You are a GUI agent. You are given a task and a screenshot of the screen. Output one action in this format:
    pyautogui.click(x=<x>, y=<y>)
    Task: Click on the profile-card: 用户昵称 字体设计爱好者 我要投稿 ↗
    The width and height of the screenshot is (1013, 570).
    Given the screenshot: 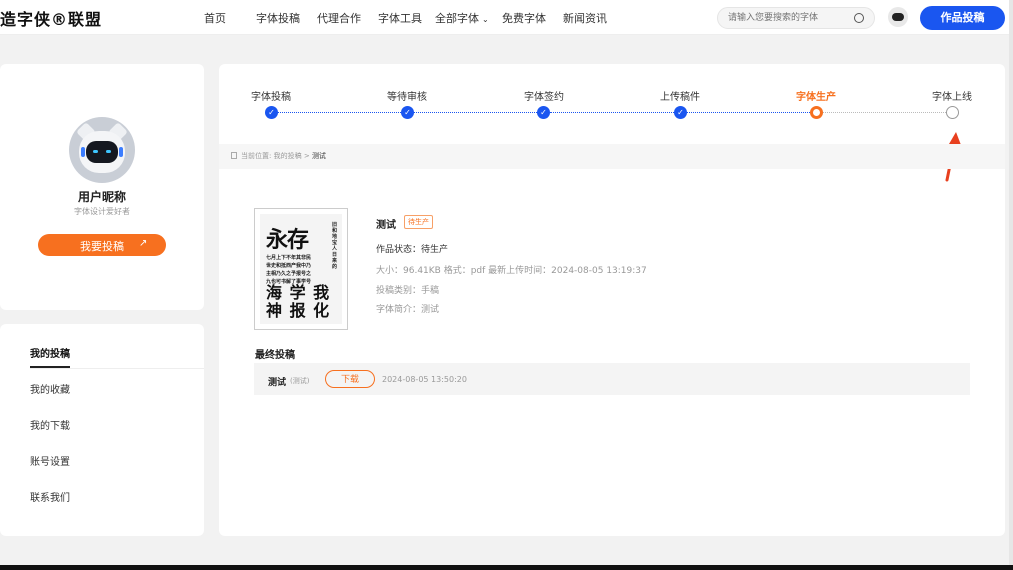 What is the action you would take?
    pyautogui.click(x=102, y=187)
    